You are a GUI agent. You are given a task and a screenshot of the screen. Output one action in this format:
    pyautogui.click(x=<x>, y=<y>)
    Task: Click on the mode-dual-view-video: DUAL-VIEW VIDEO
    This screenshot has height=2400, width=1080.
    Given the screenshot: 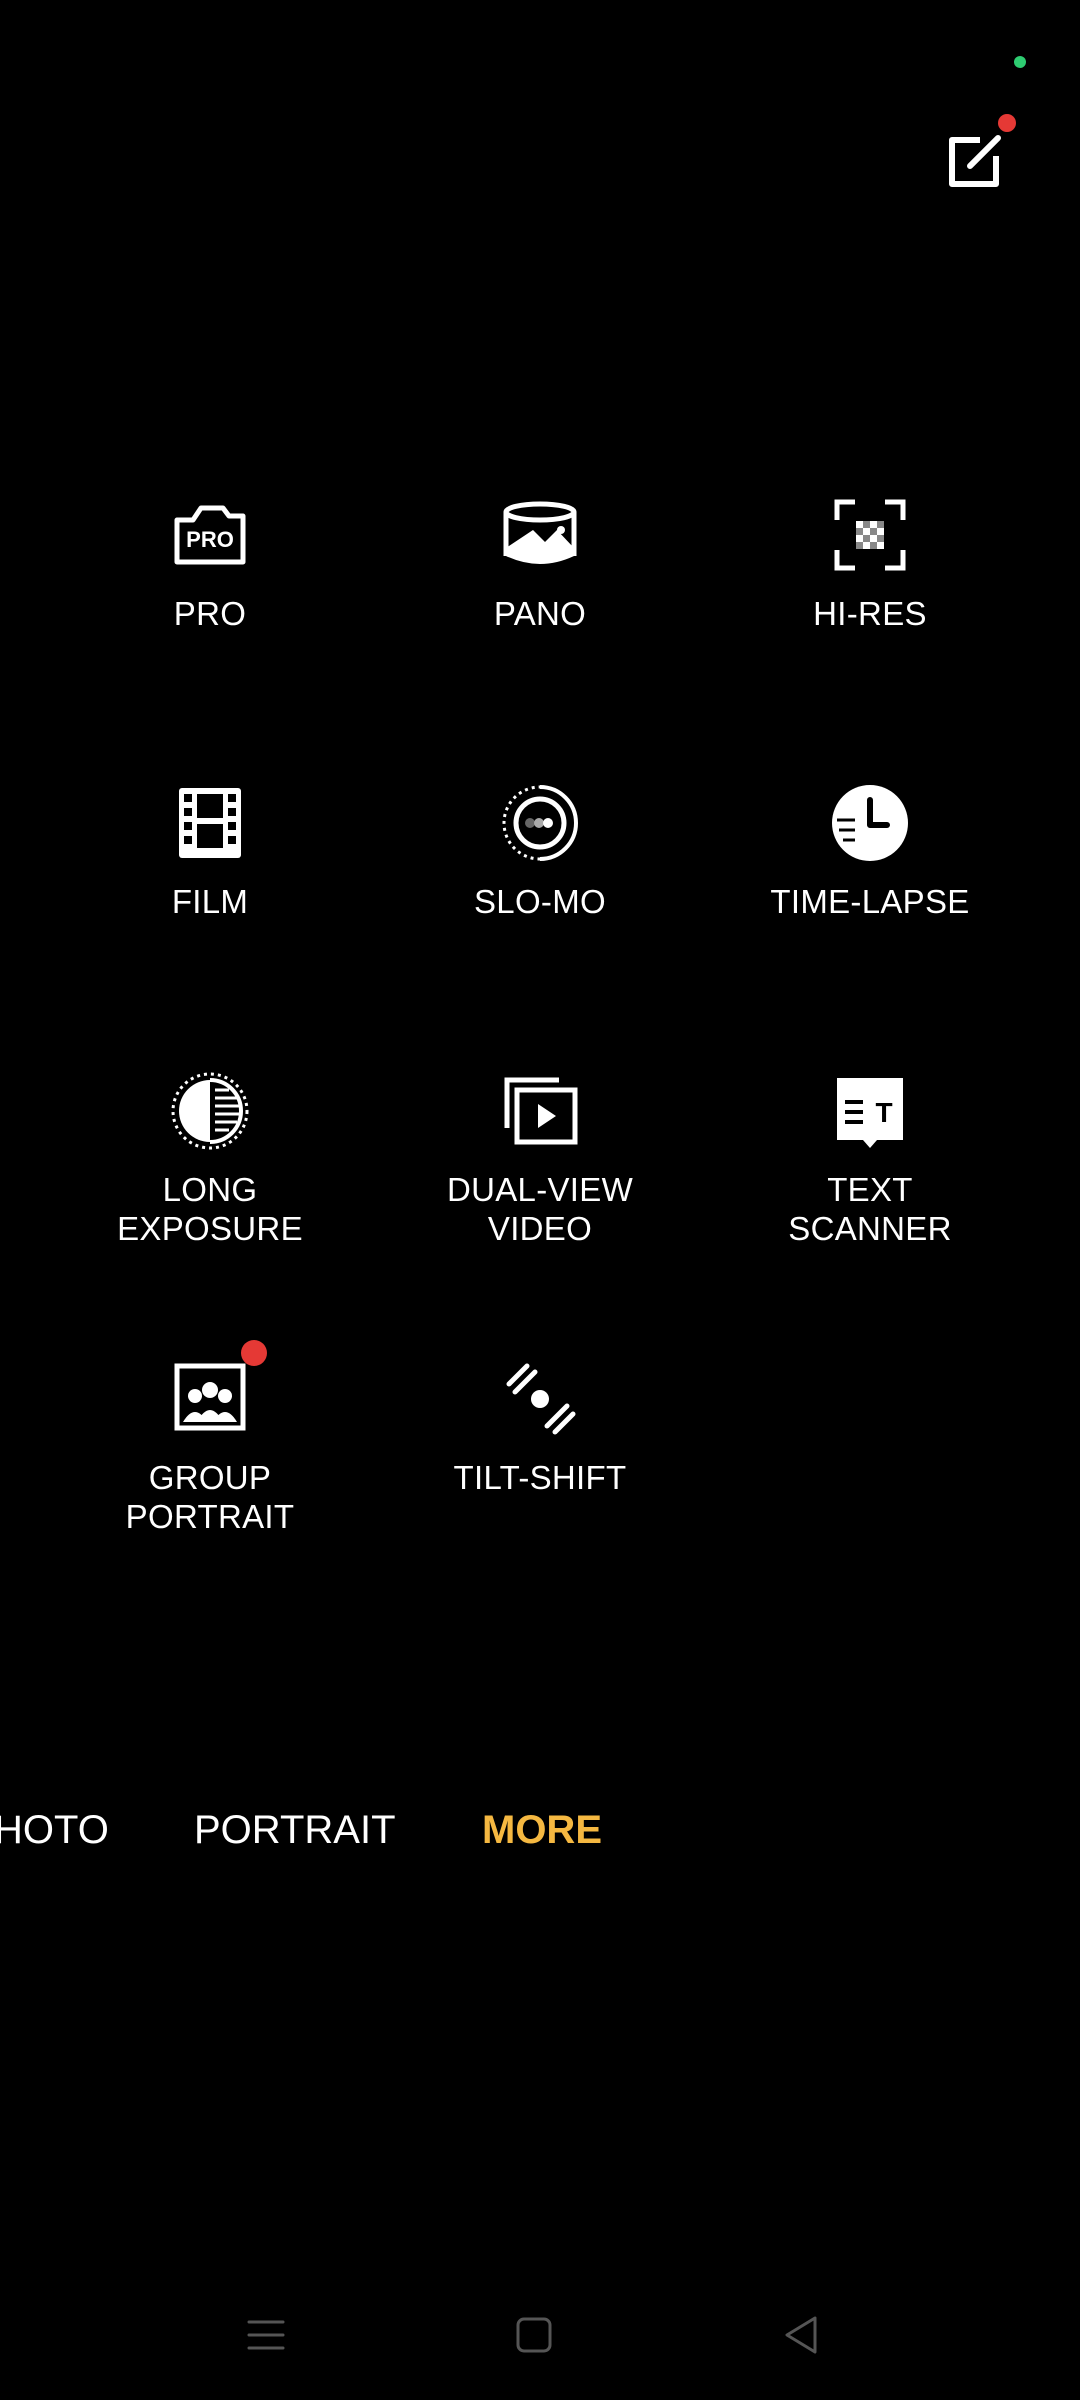 What is the action you would take?
    pyautogui.click(x=540, y=1157)
    